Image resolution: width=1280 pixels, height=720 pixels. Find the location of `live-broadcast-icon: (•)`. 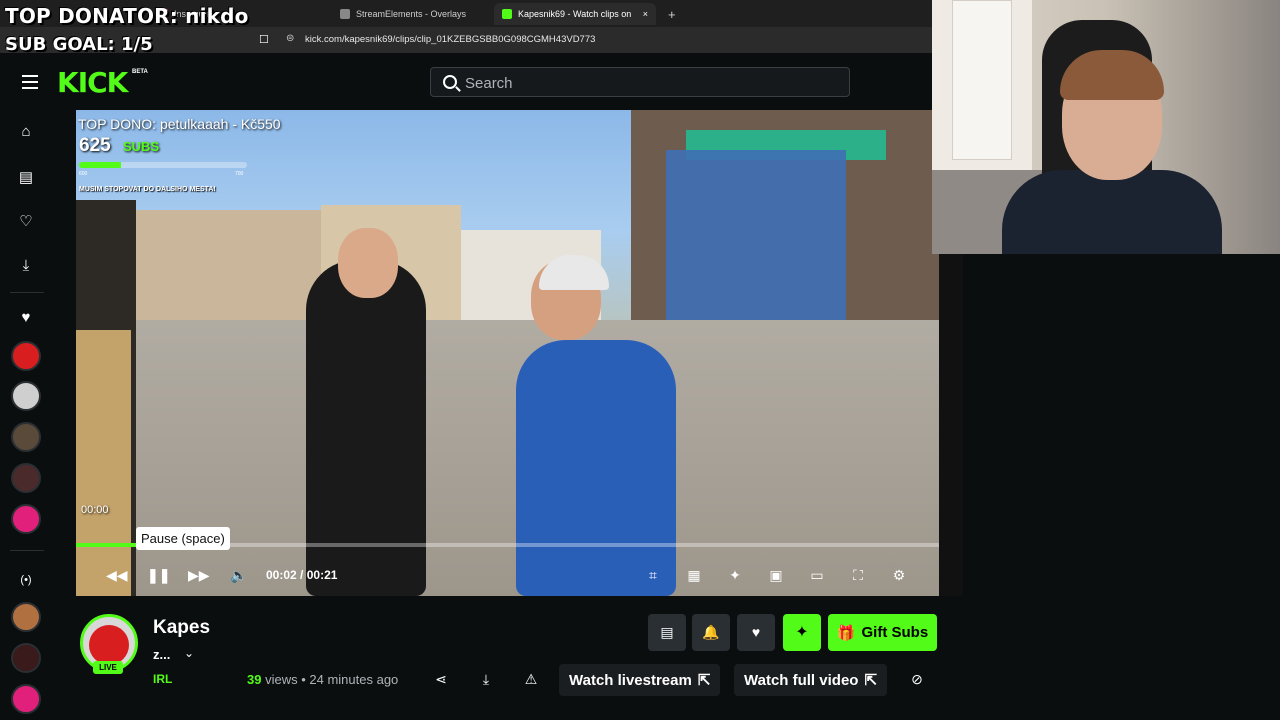

live-broadcast-icon: (•) is located at coordinates (26, 580).